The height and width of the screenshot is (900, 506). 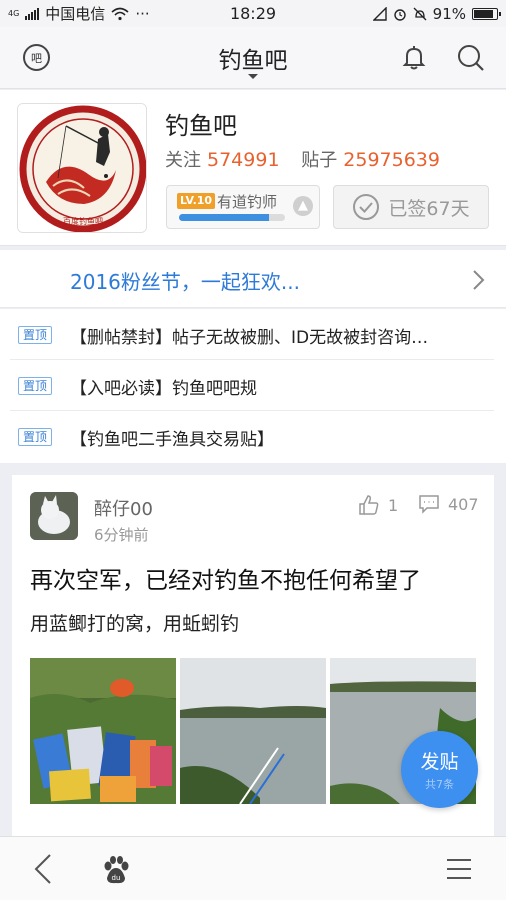 What do you see at coordinates (247, 202) in the screenshot?
I see `level-name: 有道钓师` at bounding box center [247, 202].